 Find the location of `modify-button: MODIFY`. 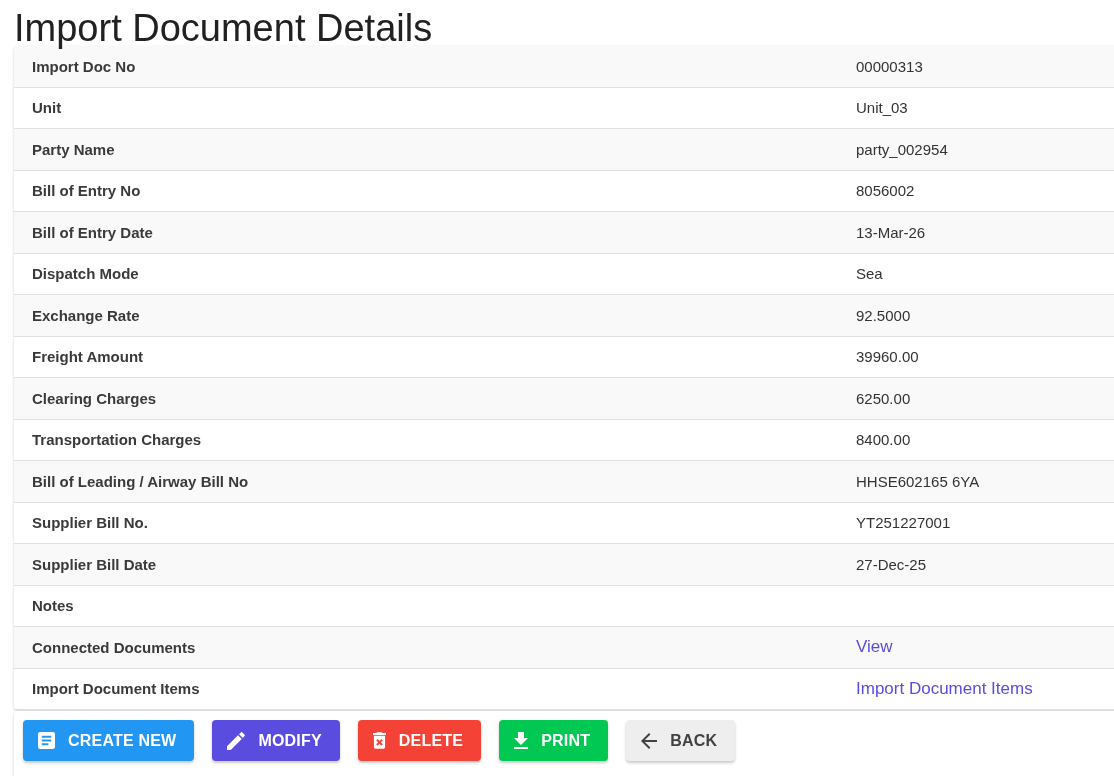

modify-button: MODIFY is located at coordinates (276, 740).